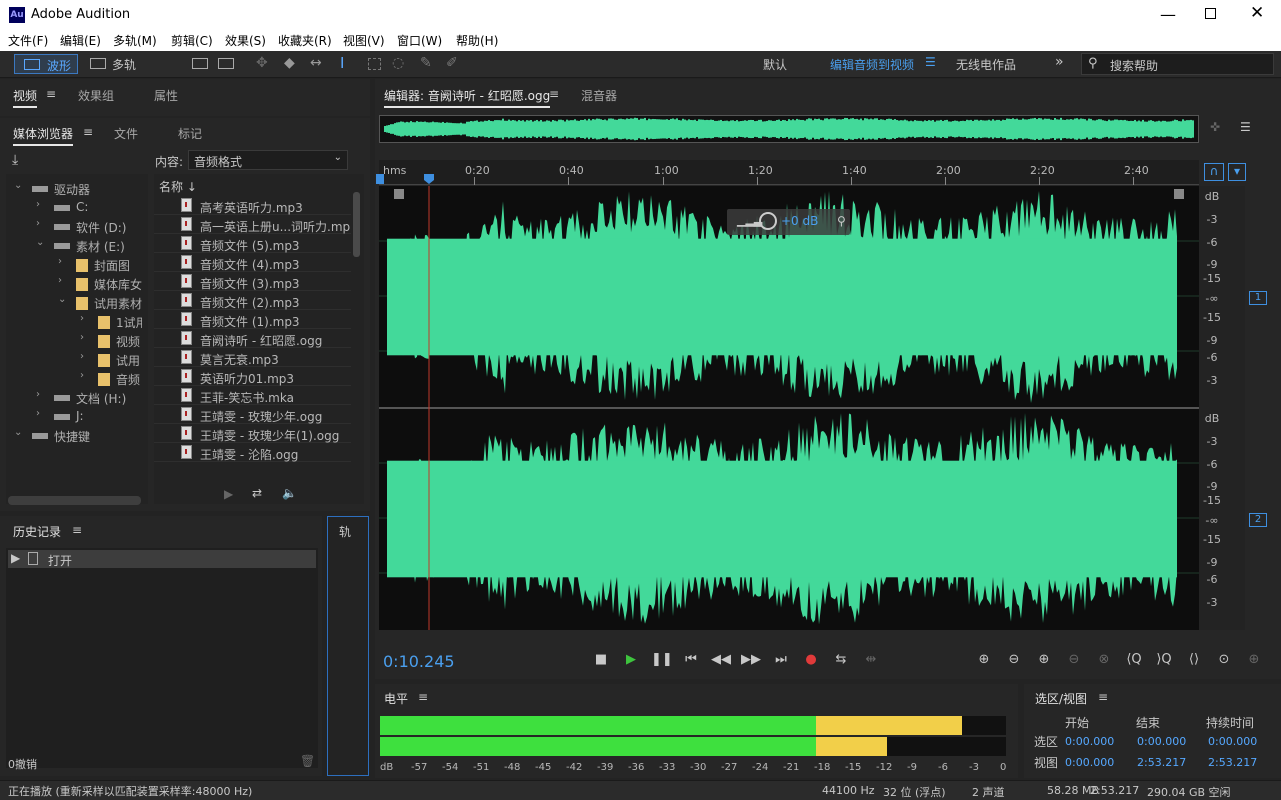  Describe the element at coordinates (28, 40) in the screenshot. I see `menu-item: 文件(F)` at that location.